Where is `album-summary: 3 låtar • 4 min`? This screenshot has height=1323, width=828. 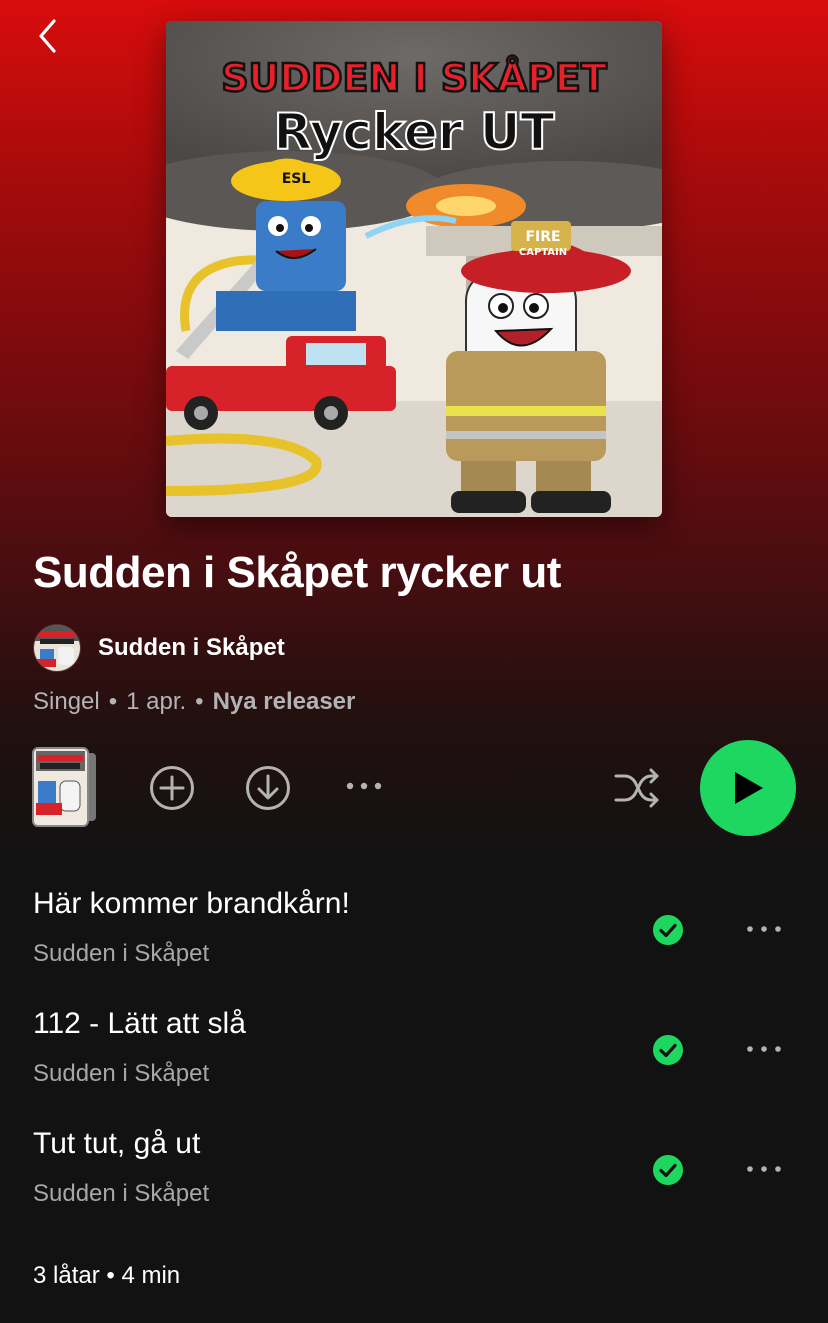
album-summary: 3 låtar • 4 min is located at coordinates (107, 1275).